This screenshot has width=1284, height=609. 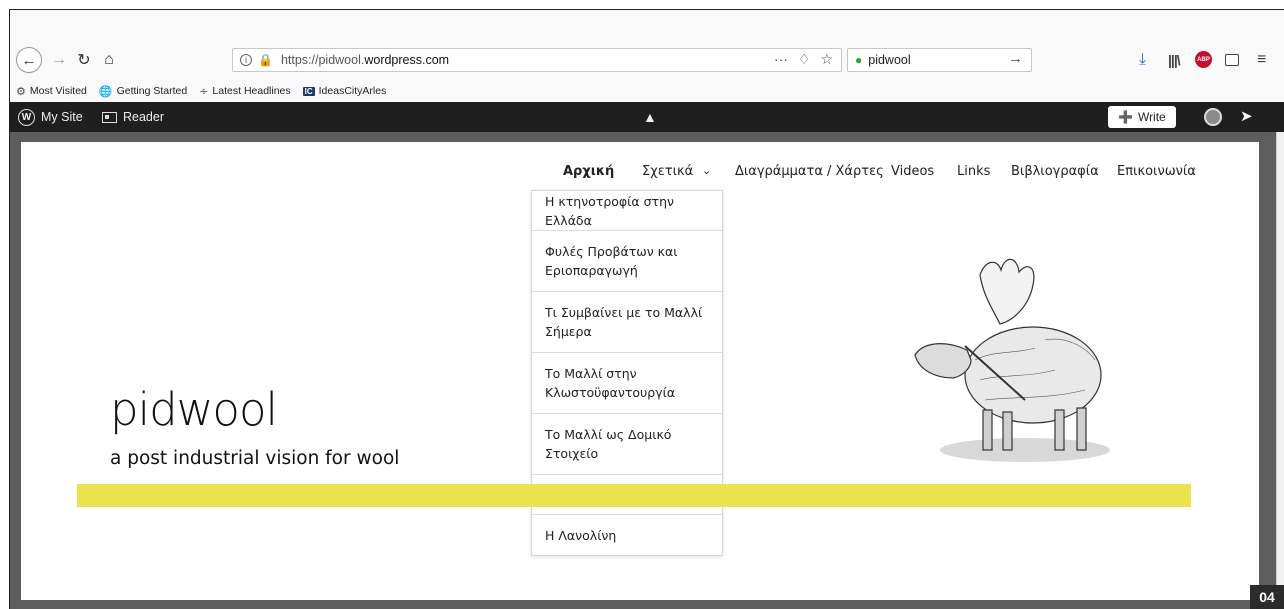 What do you see at coordinates (265, 60) in the screenshot?
I see `lock-icon: 🔒` at bounding box center [265, 60].